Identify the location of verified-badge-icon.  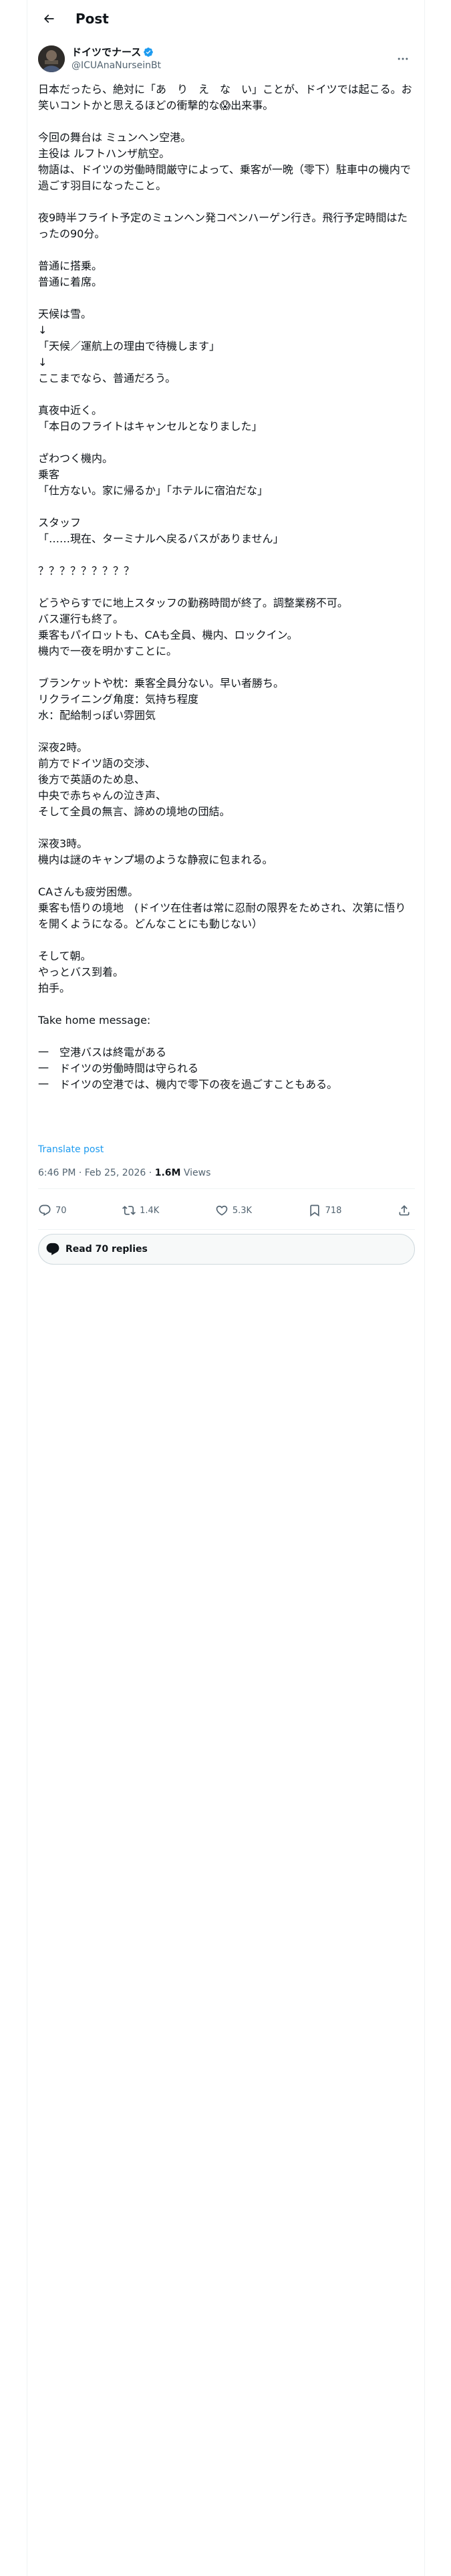
(149, 52).